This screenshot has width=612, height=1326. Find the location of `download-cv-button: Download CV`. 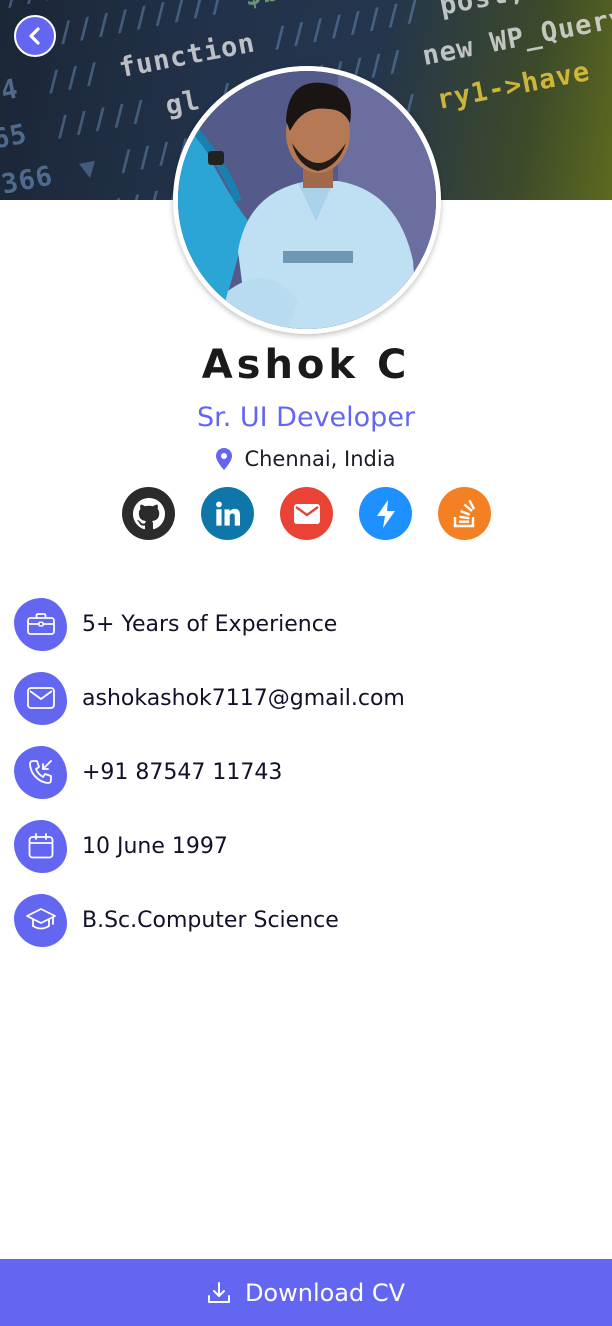

download-cv-button: Download CV is located at coordinates (306, 1292).